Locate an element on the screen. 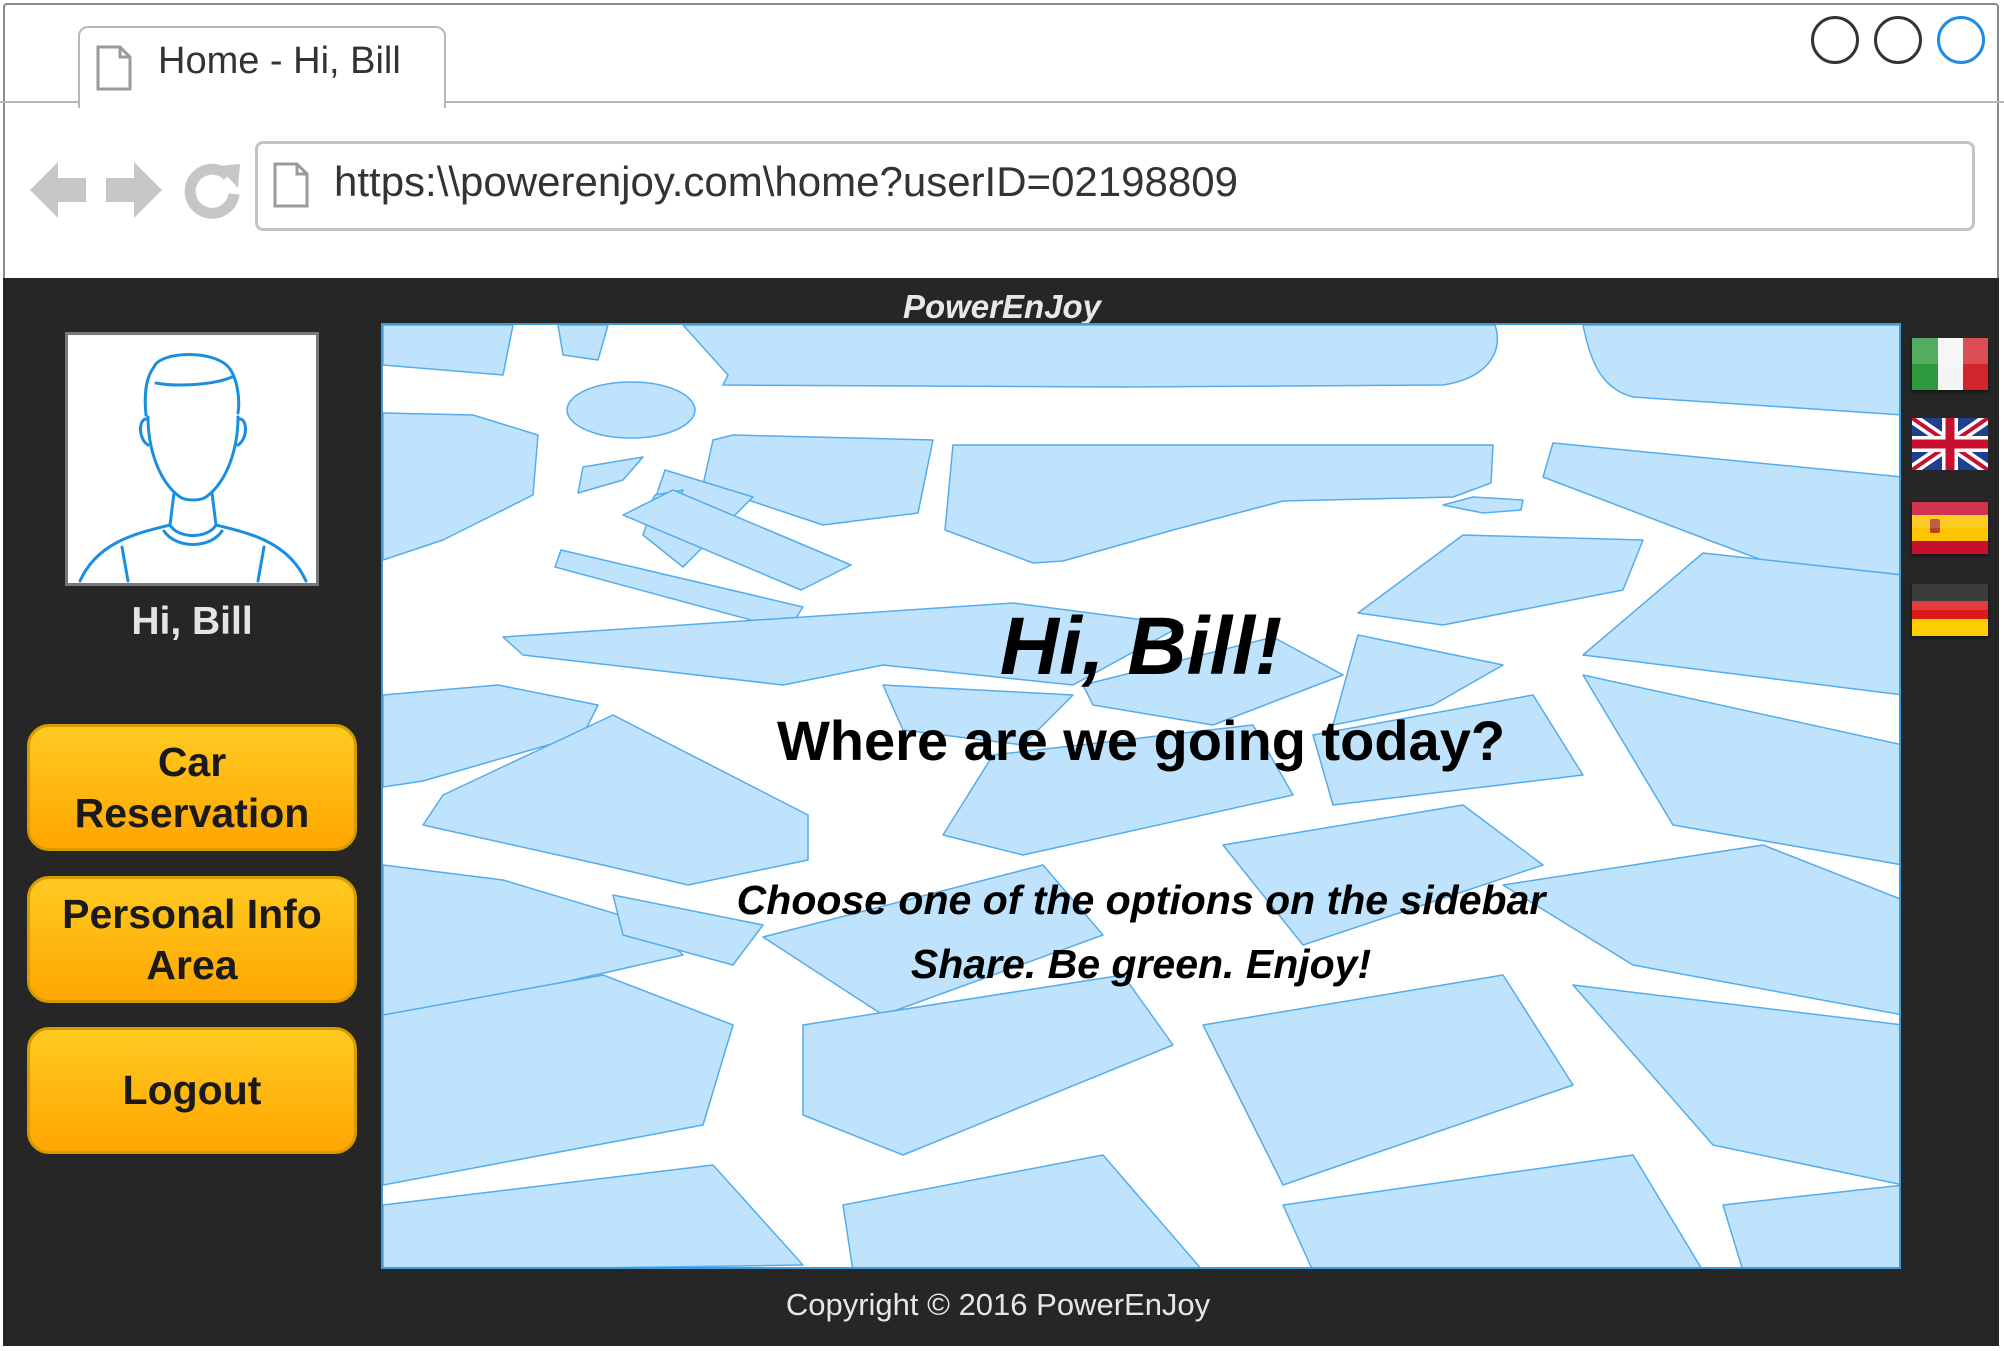 Image resolution: width=2004 pixels, height=1351 pixels. button-label: Area is located at coordinates (192, 964).